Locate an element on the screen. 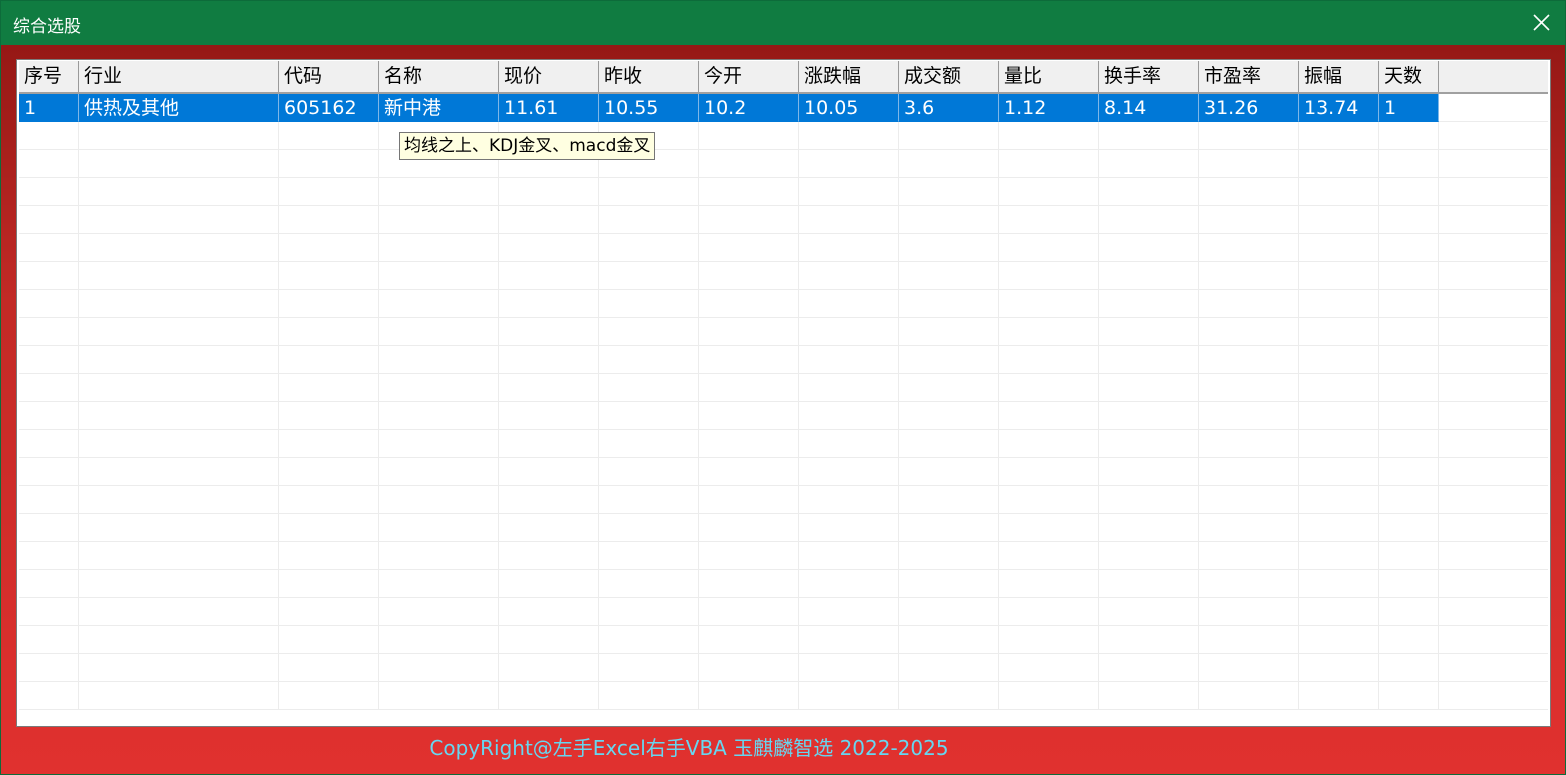 The image size is (1566, 775). column-header-industry: 行业 is located at coordinates (179, 76).